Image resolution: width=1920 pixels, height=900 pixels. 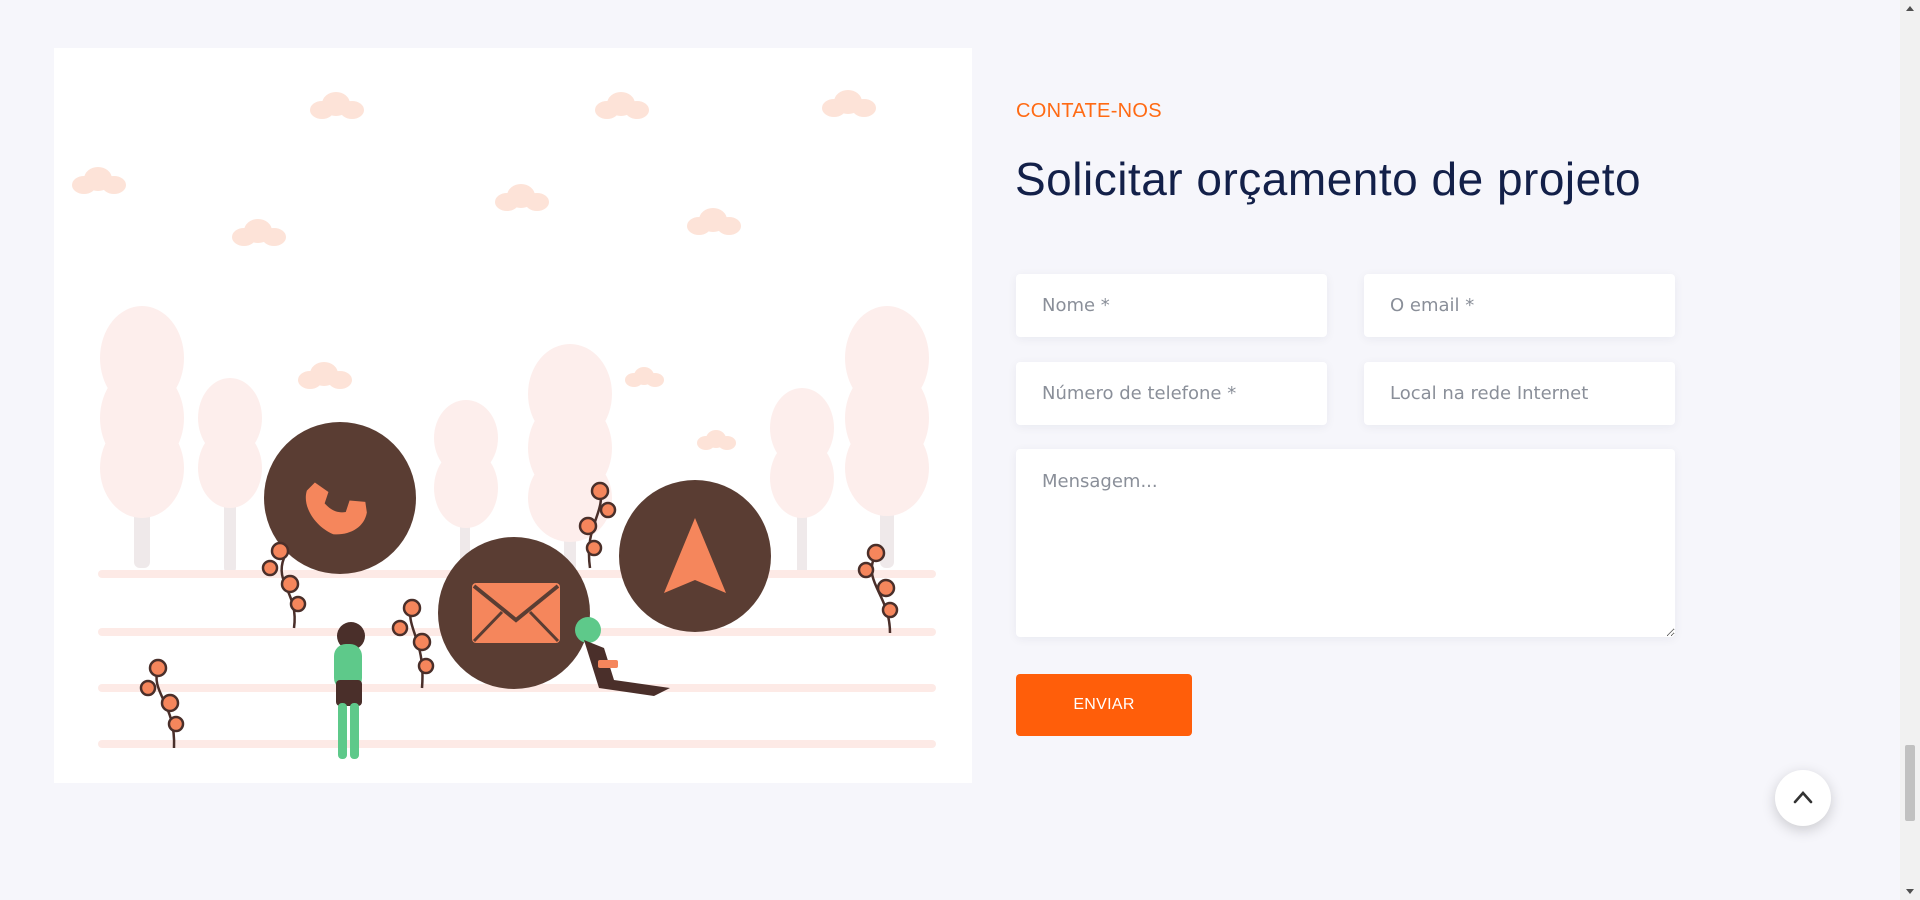 What do you see at coordinates (1328, 179) in the screenshot?
I see `page-title: Solicitar orçamento de projeto` at bounding box center [1328, 179].